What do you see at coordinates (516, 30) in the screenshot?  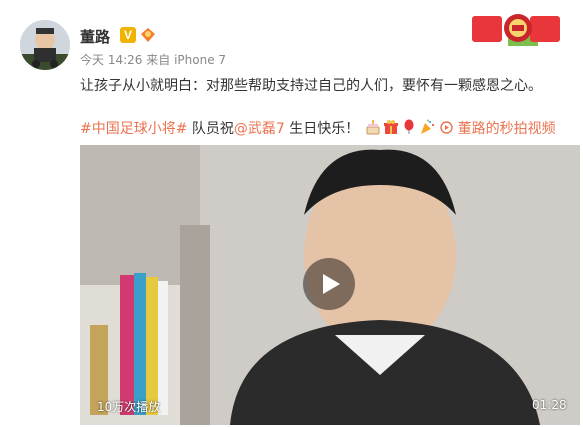 I see `brand-badge` at bounding box center [516, 30].